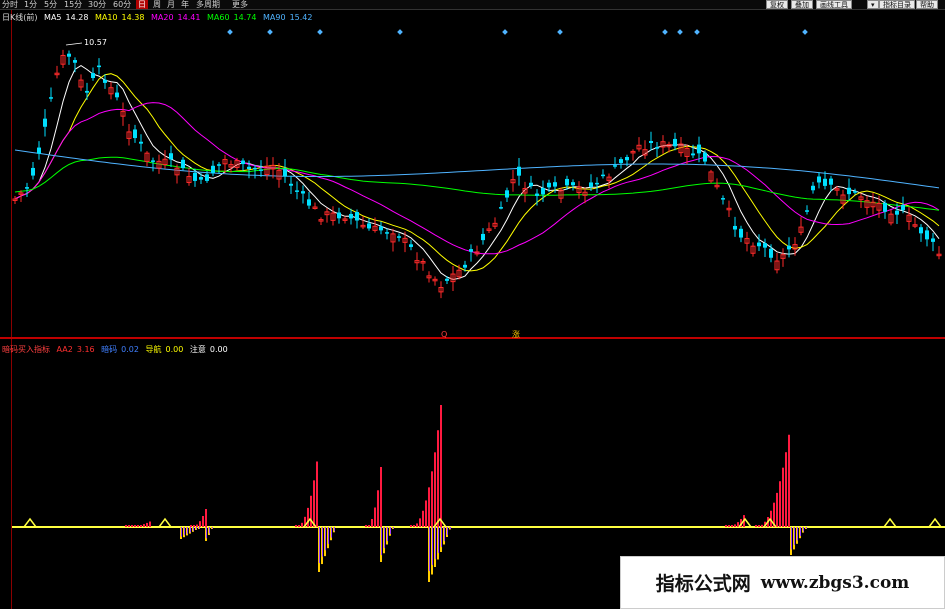 Image resolution: width=945 pixels, height=609 pixels. I want to click on high-price-label: 10.57, so click(95, 42).